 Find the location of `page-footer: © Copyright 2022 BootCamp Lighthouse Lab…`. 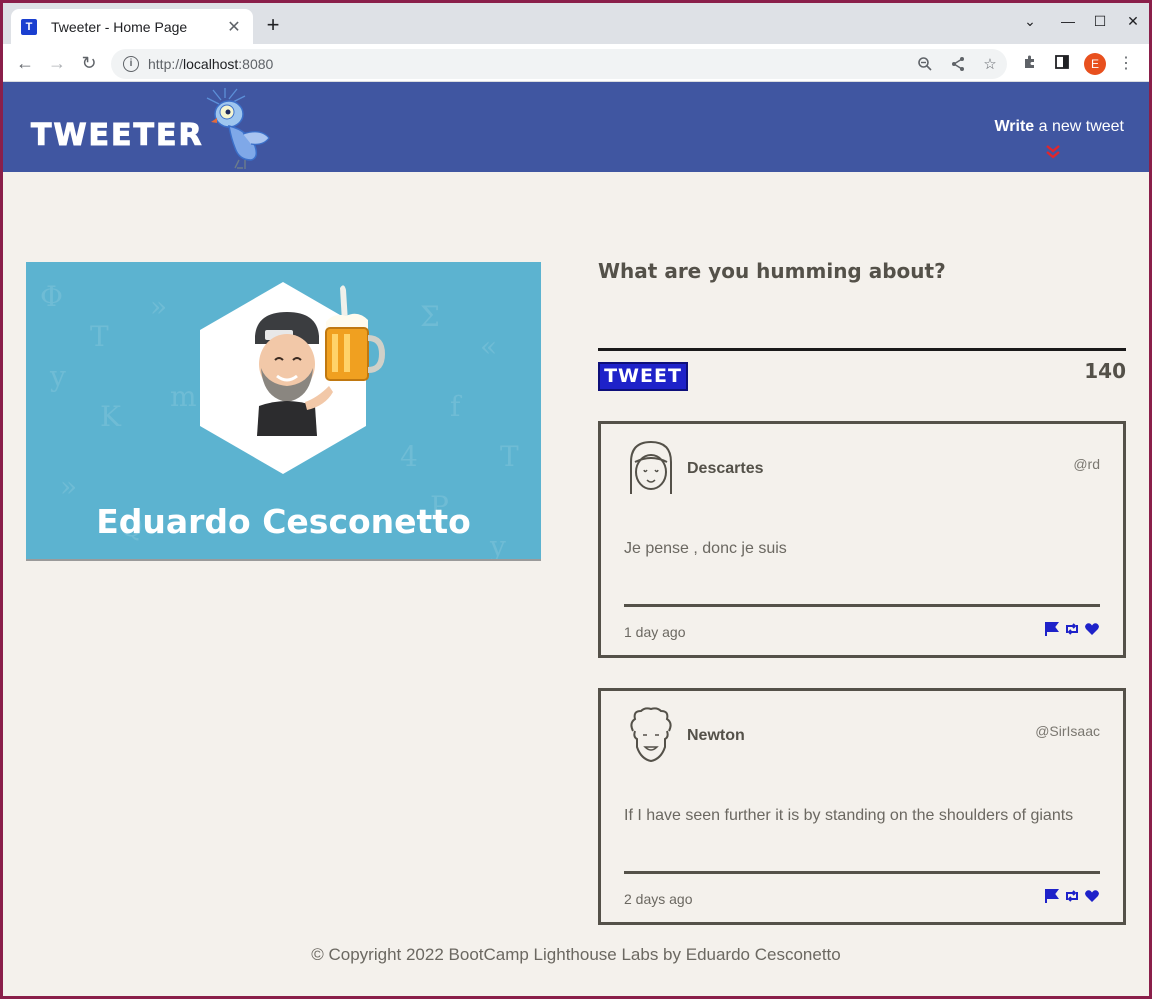

page-footer: © Copyright 2022 BootCamp Lighthouse Lab… is located at coordinates (576, 954).